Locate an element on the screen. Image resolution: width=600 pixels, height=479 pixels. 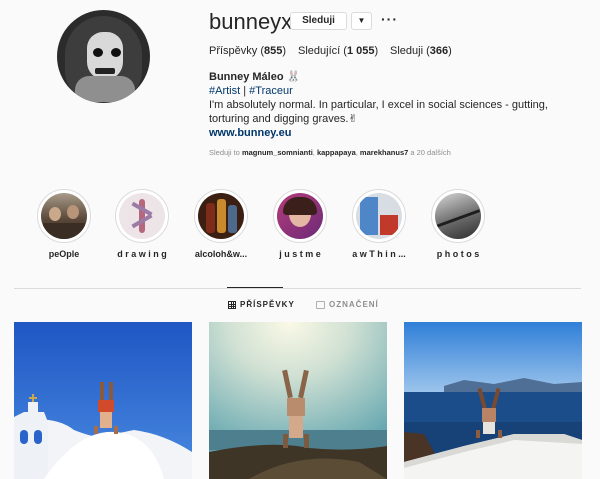
suggestions-dropdown-button: ▼ is located at coordinates (361, 21).